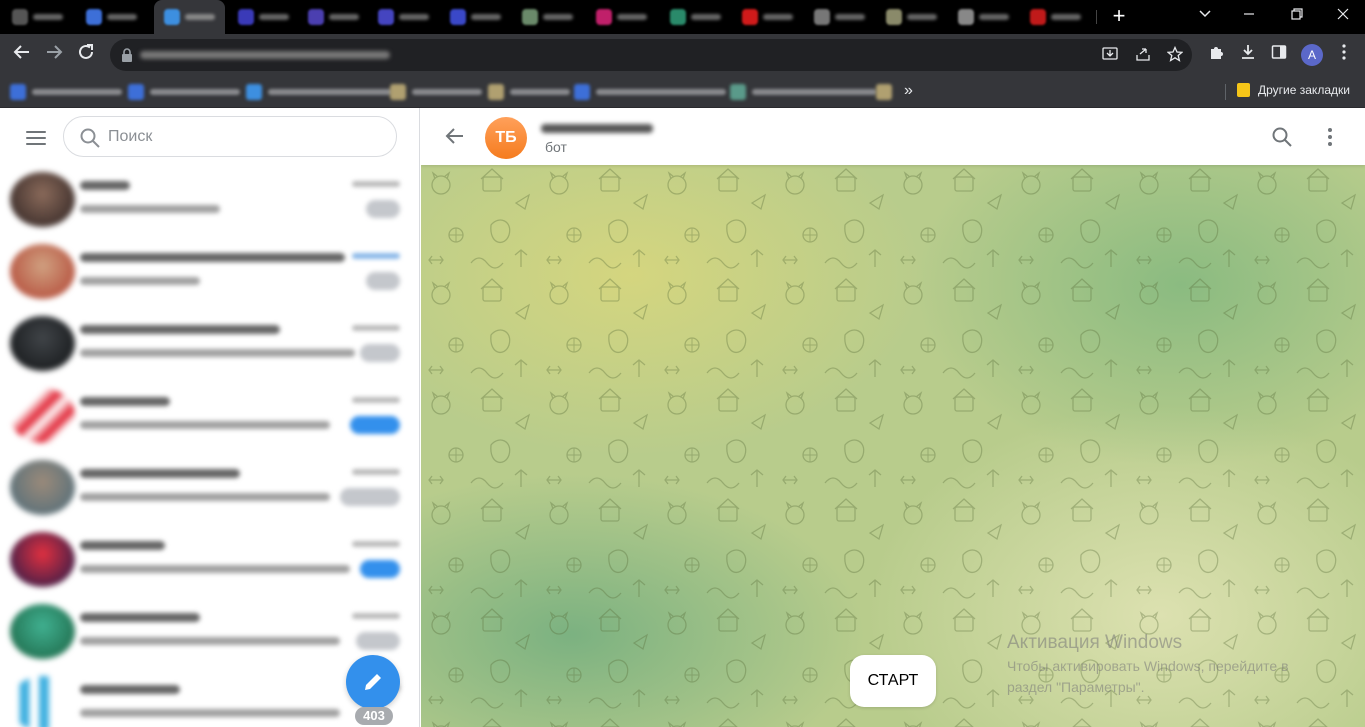  Describe the element at coordinates (127, 55) in the screenshot. I see `lock-icon` at that location.